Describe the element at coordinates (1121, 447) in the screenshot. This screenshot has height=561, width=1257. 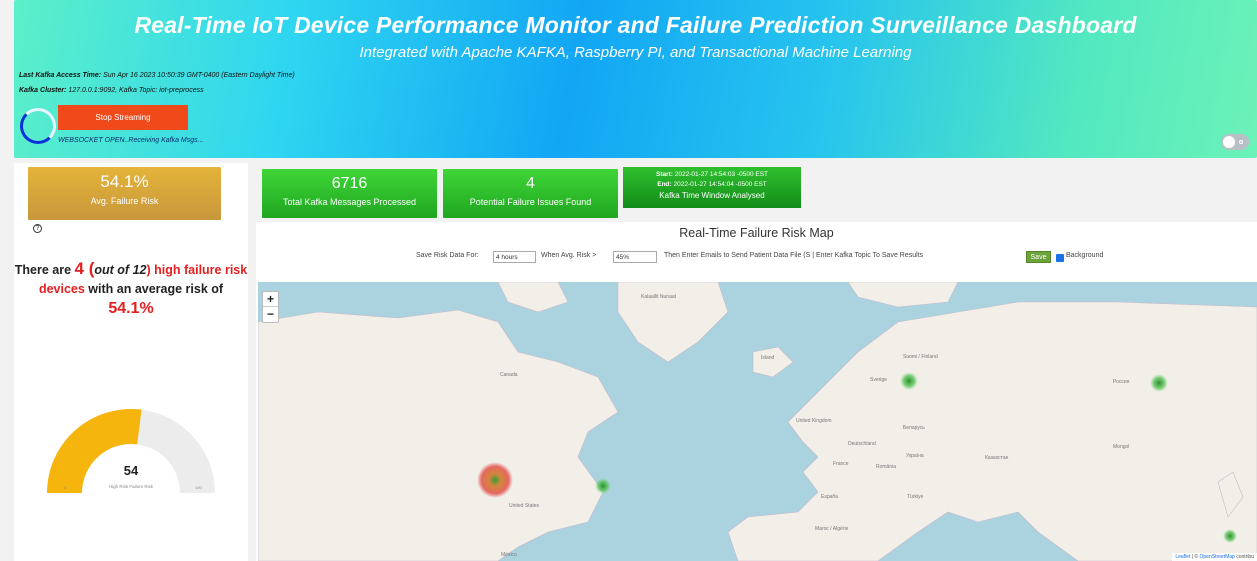
I see `place-label: Mongol` at that location.